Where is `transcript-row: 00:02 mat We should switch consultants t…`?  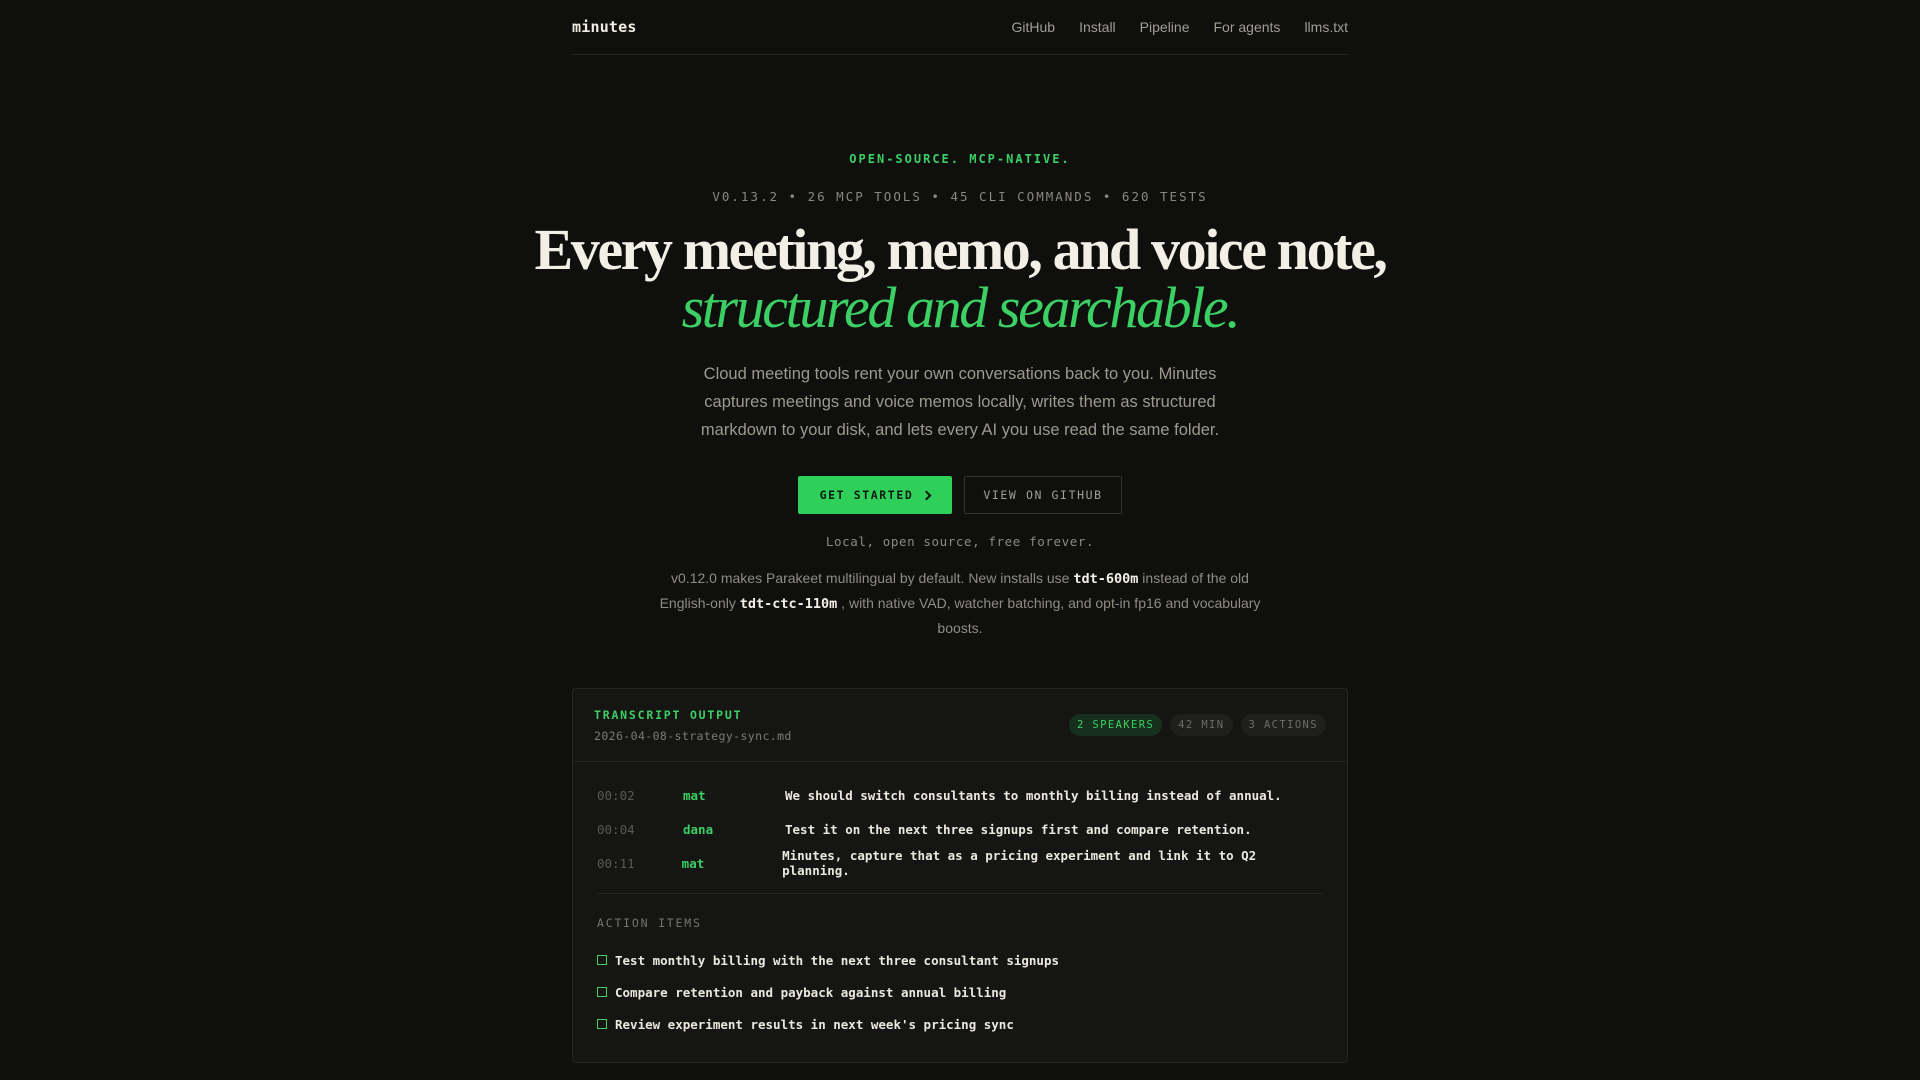 transcript-row: 00:02 mat We should switch consultants t… is located at coordinates (960, 795).